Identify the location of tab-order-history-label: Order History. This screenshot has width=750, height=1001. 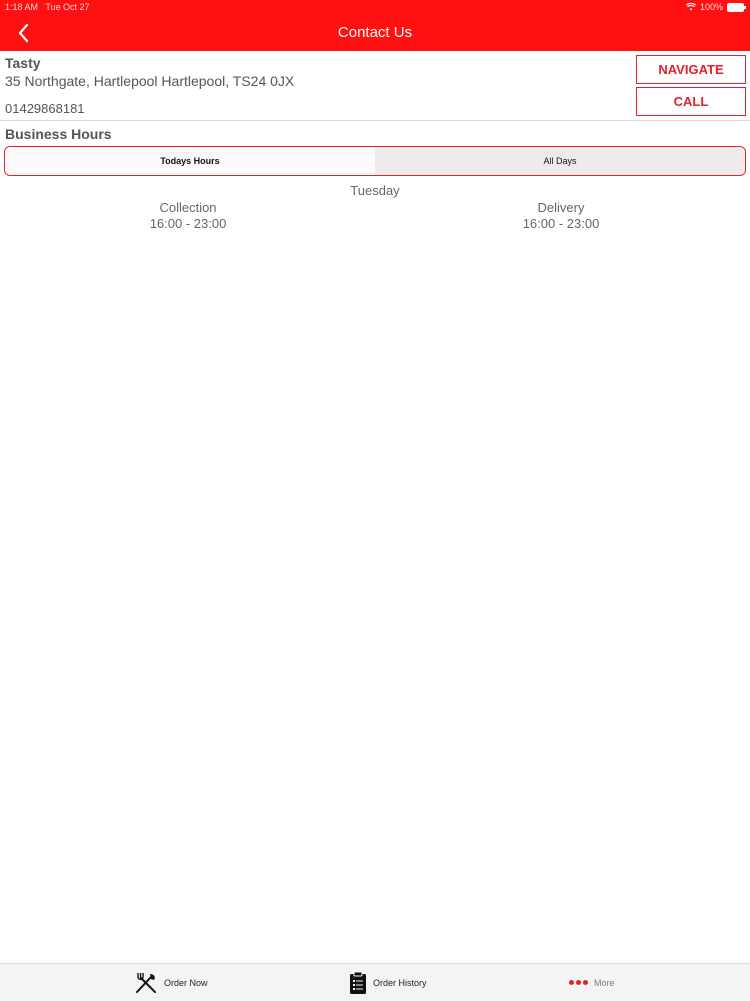
(400, 982).